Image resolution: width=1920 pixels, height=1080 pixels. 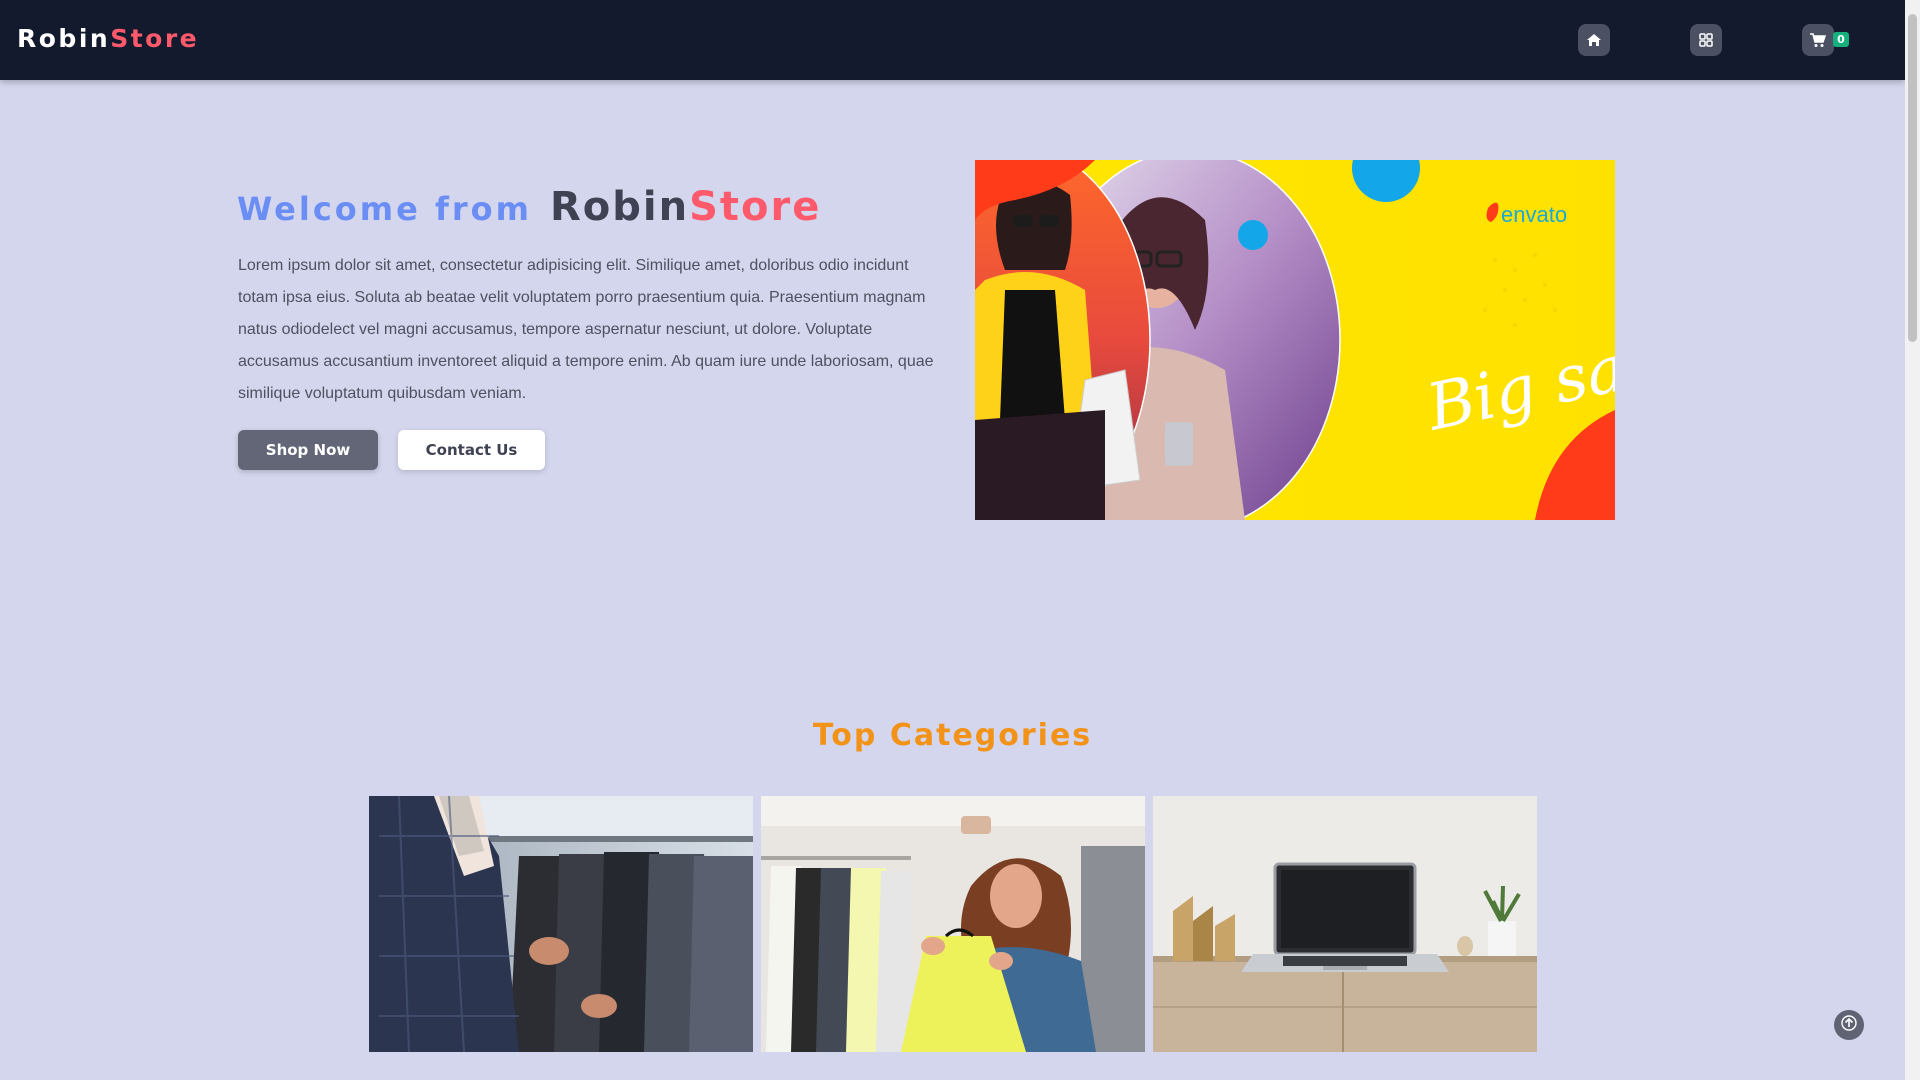 I want to click on hero-title: Welcome from RobinStore, so click(x=529, y=207).